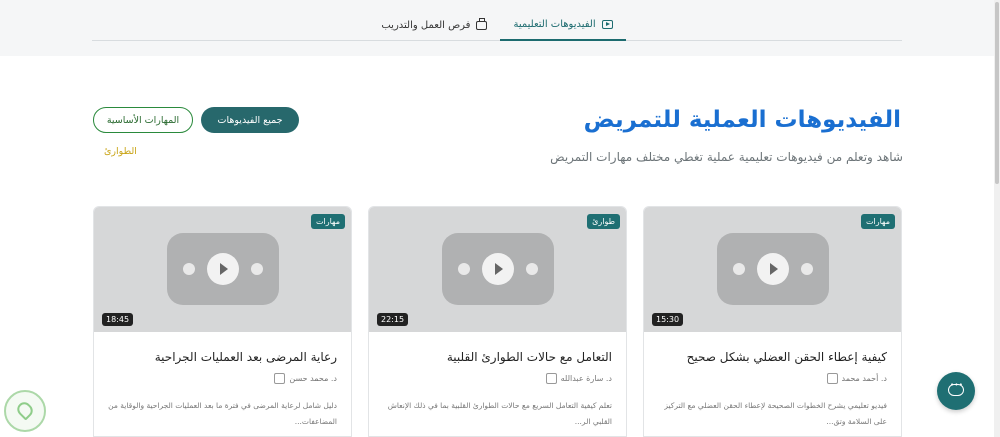 The width and height of the screenshot is (1000, 437). What do you see at coordinates (250, 120) in the screenshot?
I see `filter-all-button: جميع الفيديوهات` at bounding box center [250, 120].